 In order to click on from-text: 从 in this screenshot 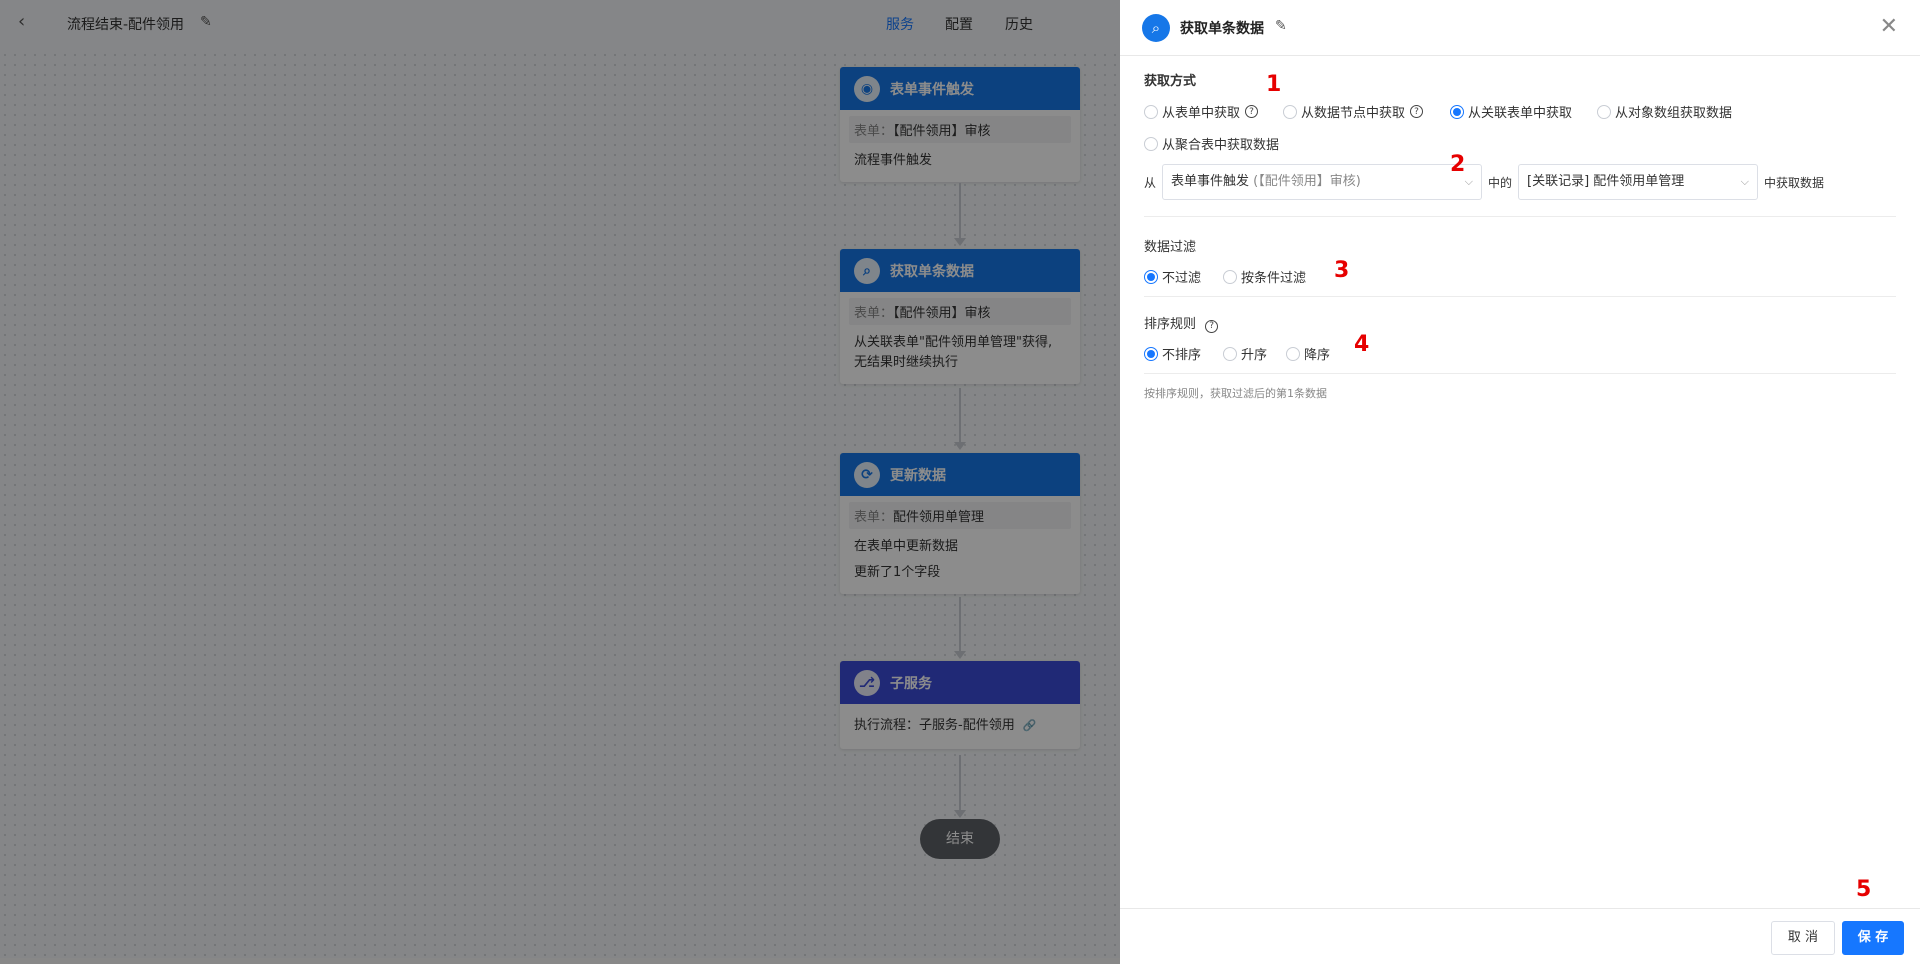, I will do `click(1150, 183)`.